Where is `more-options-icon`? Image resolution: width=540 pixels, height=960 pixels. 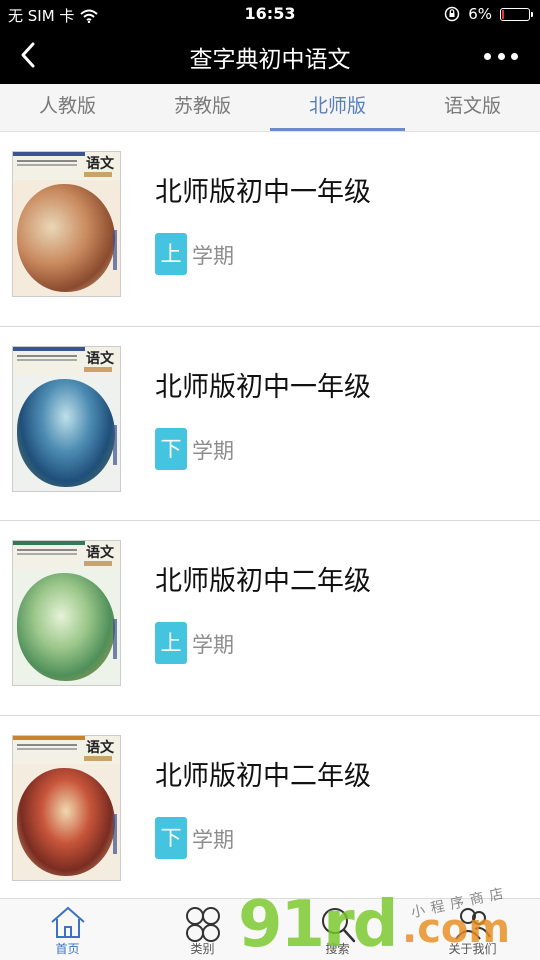 more-options-icon is located at coordinates (501, 56).